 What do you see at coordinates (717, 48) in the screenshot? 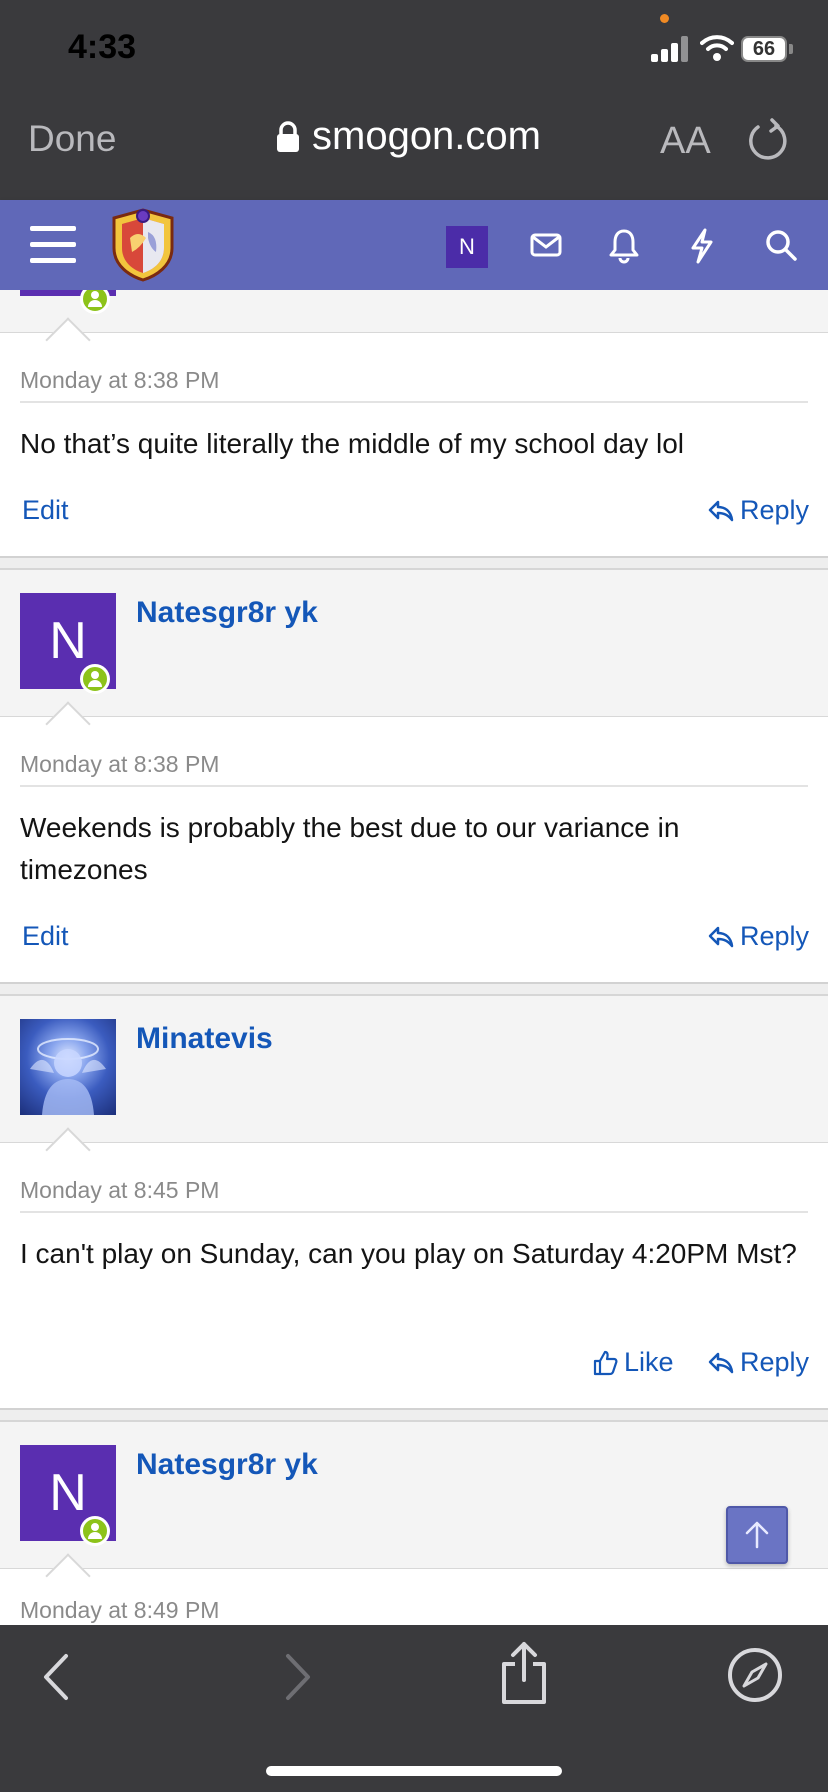
I see `wifi-icon` at bounding box center [717, 48].